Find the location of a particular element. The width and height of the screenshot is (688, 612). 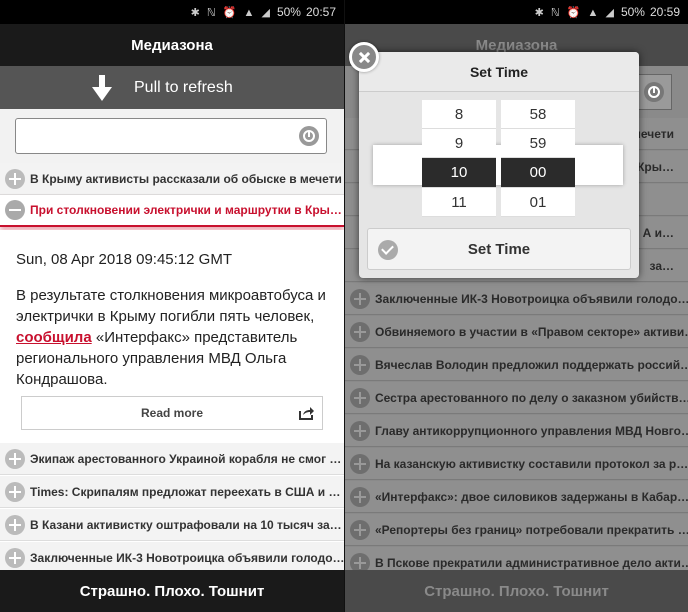

read-more-button: Read more is located at coordinates (172, 413).